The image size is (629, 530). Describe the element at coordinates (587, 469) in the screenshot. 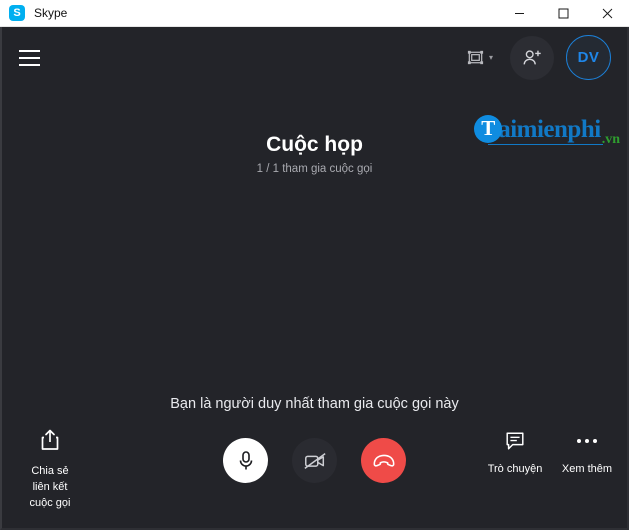

I see `more-options-label: Xem thêm` at that location.